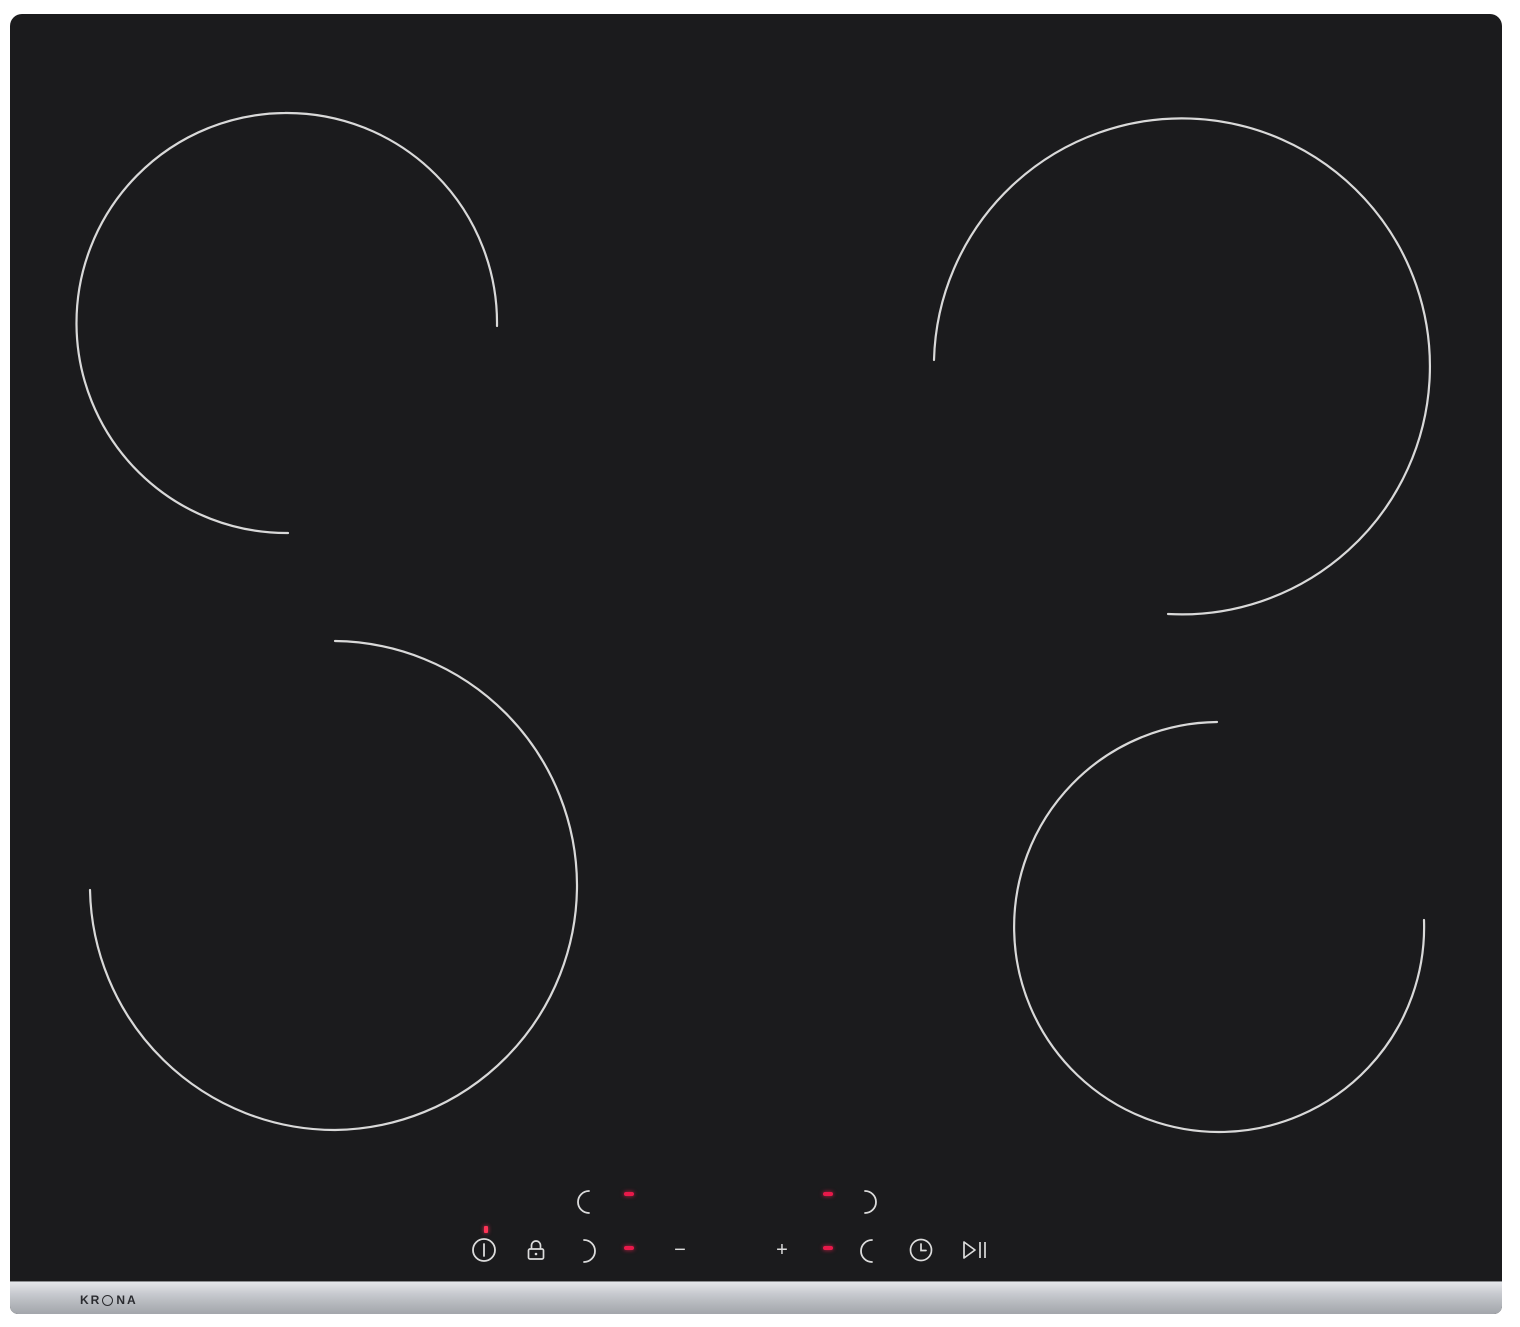 This screenshot has width=1520, height=1327. I want to click on zone-rear-left, so click(287, 323).